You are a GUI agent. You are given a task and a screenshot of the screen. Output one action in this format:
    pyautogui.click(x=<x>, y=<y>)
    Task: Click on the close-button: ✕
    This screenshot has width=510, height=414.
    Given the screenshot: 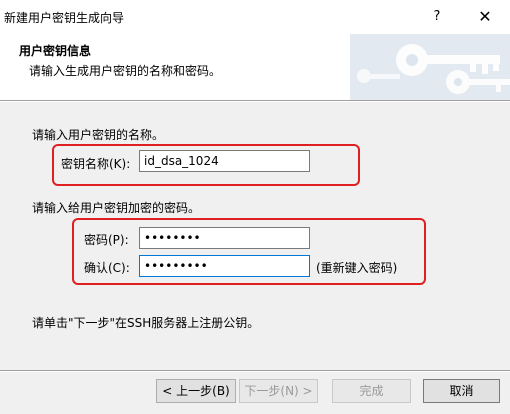 What is the action you would take?
    pyautogui.click(x=485, y=17)
    